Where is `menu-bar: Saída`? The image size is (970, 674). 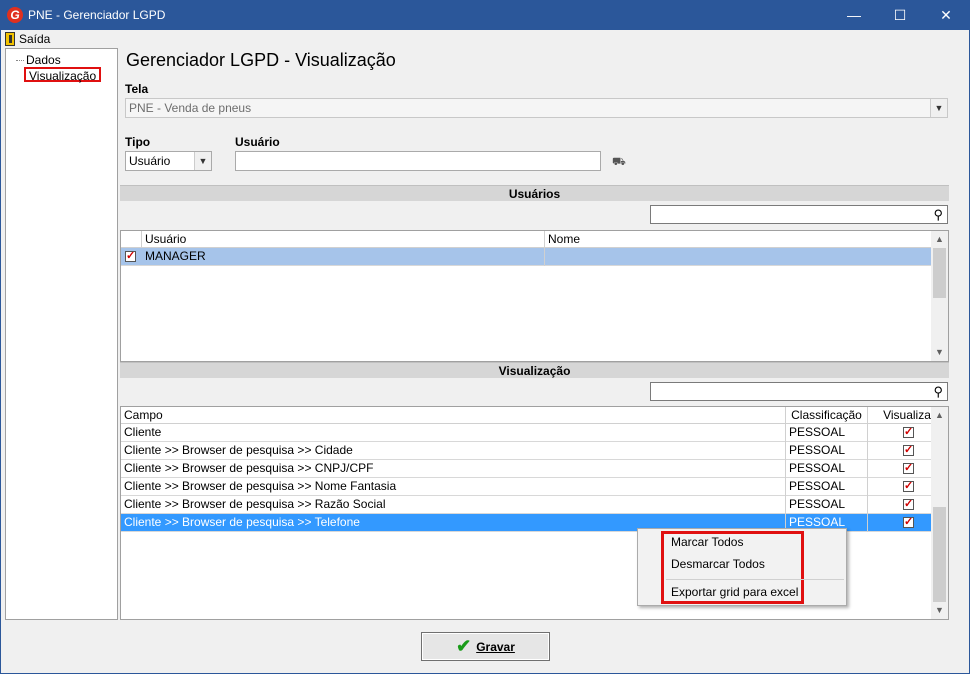 menu-bar: Saída is located at coordinates (485, 39).